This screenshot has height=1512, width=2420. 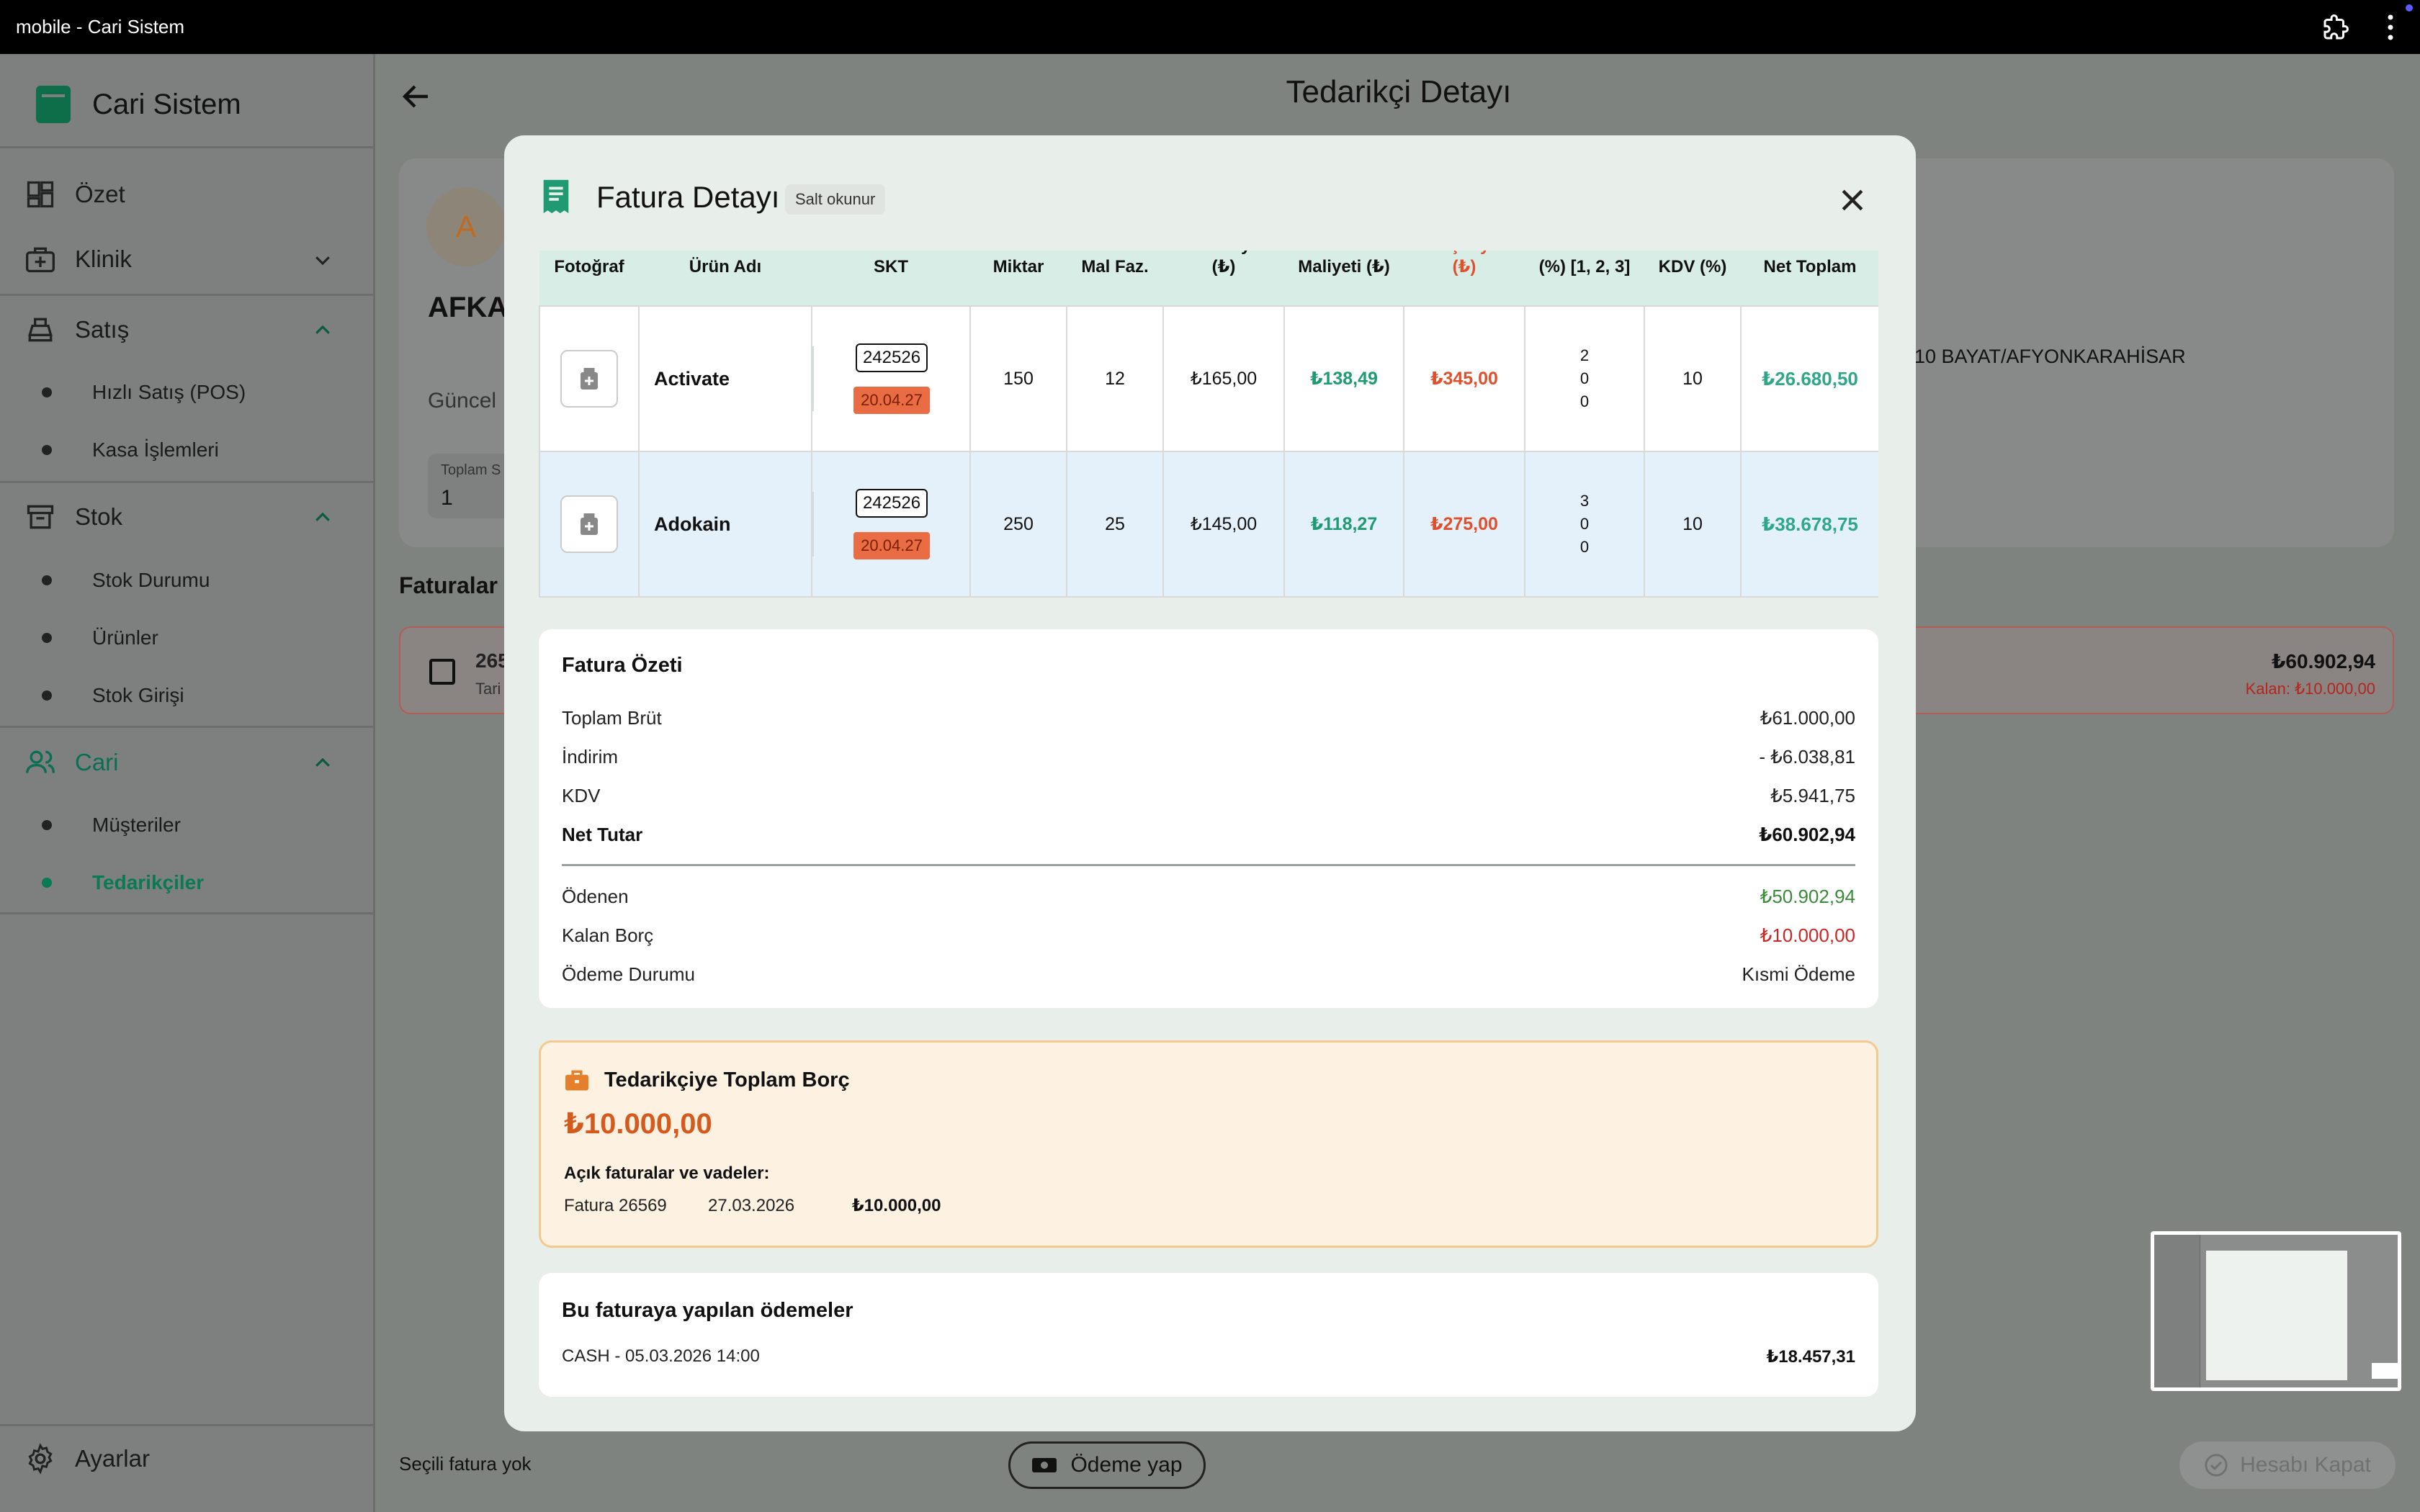 What do you see at coordinates (187, 825) in the screenshot?
I see `sidebar-subitem-musteriler: Müşteriler` at bounding box center [187, 825].